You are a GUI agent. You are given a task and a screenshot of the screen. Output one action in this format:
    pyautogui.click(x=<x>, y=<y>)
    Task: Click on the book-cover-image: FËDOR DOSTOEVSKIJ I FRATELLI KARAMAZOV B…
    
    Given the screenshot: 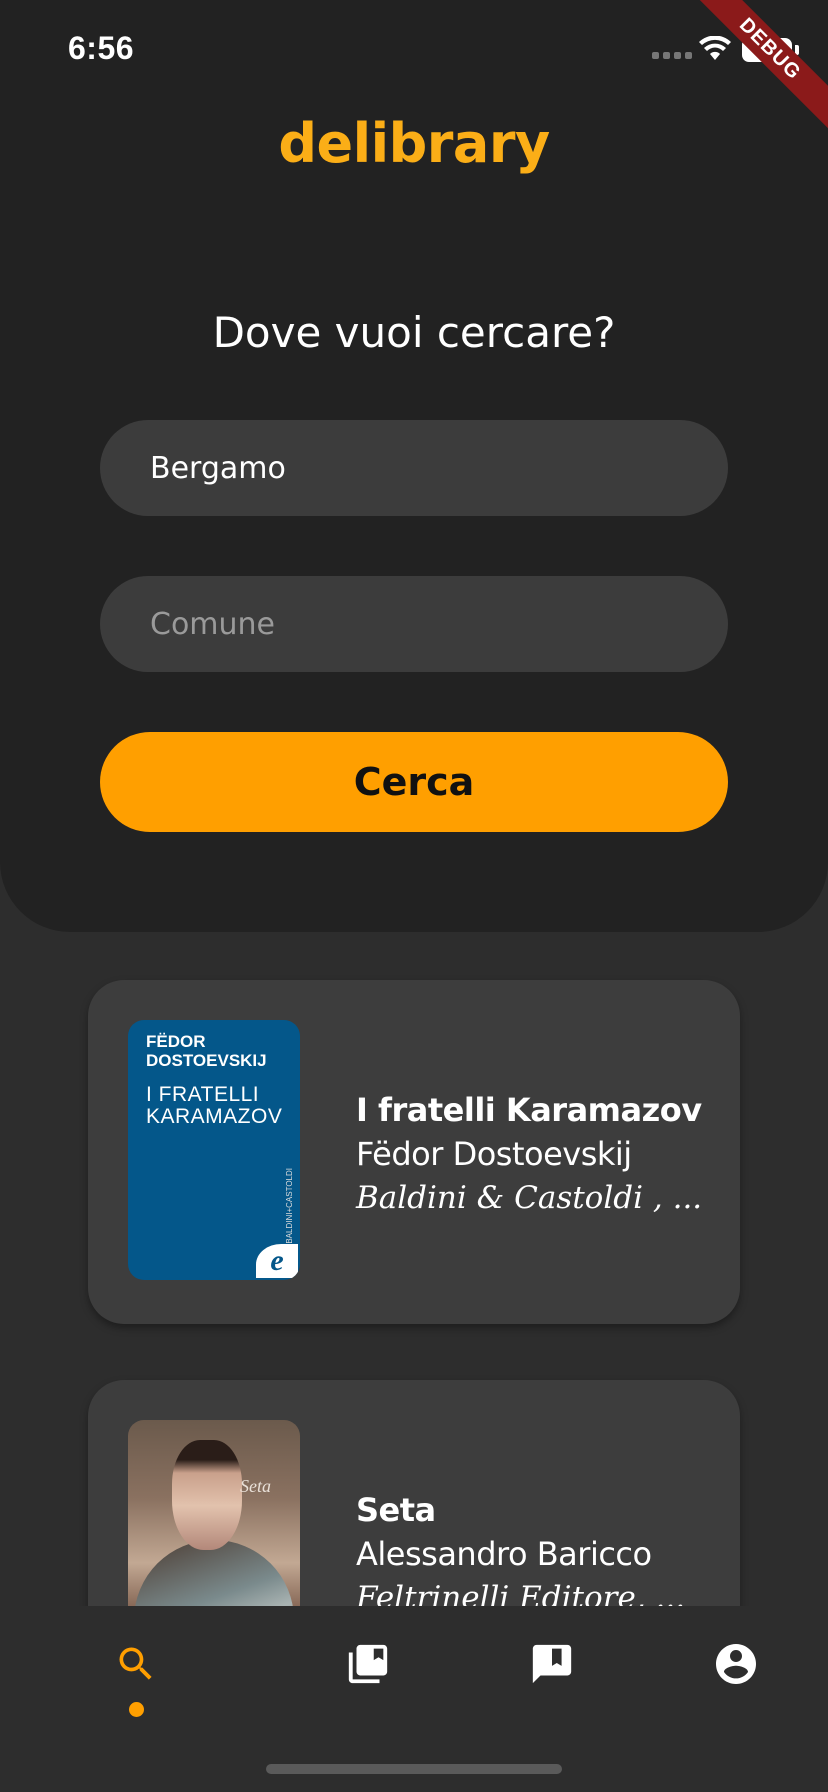 What is the action you would take?
    pyautogui.click(x=214, y=1150)
    